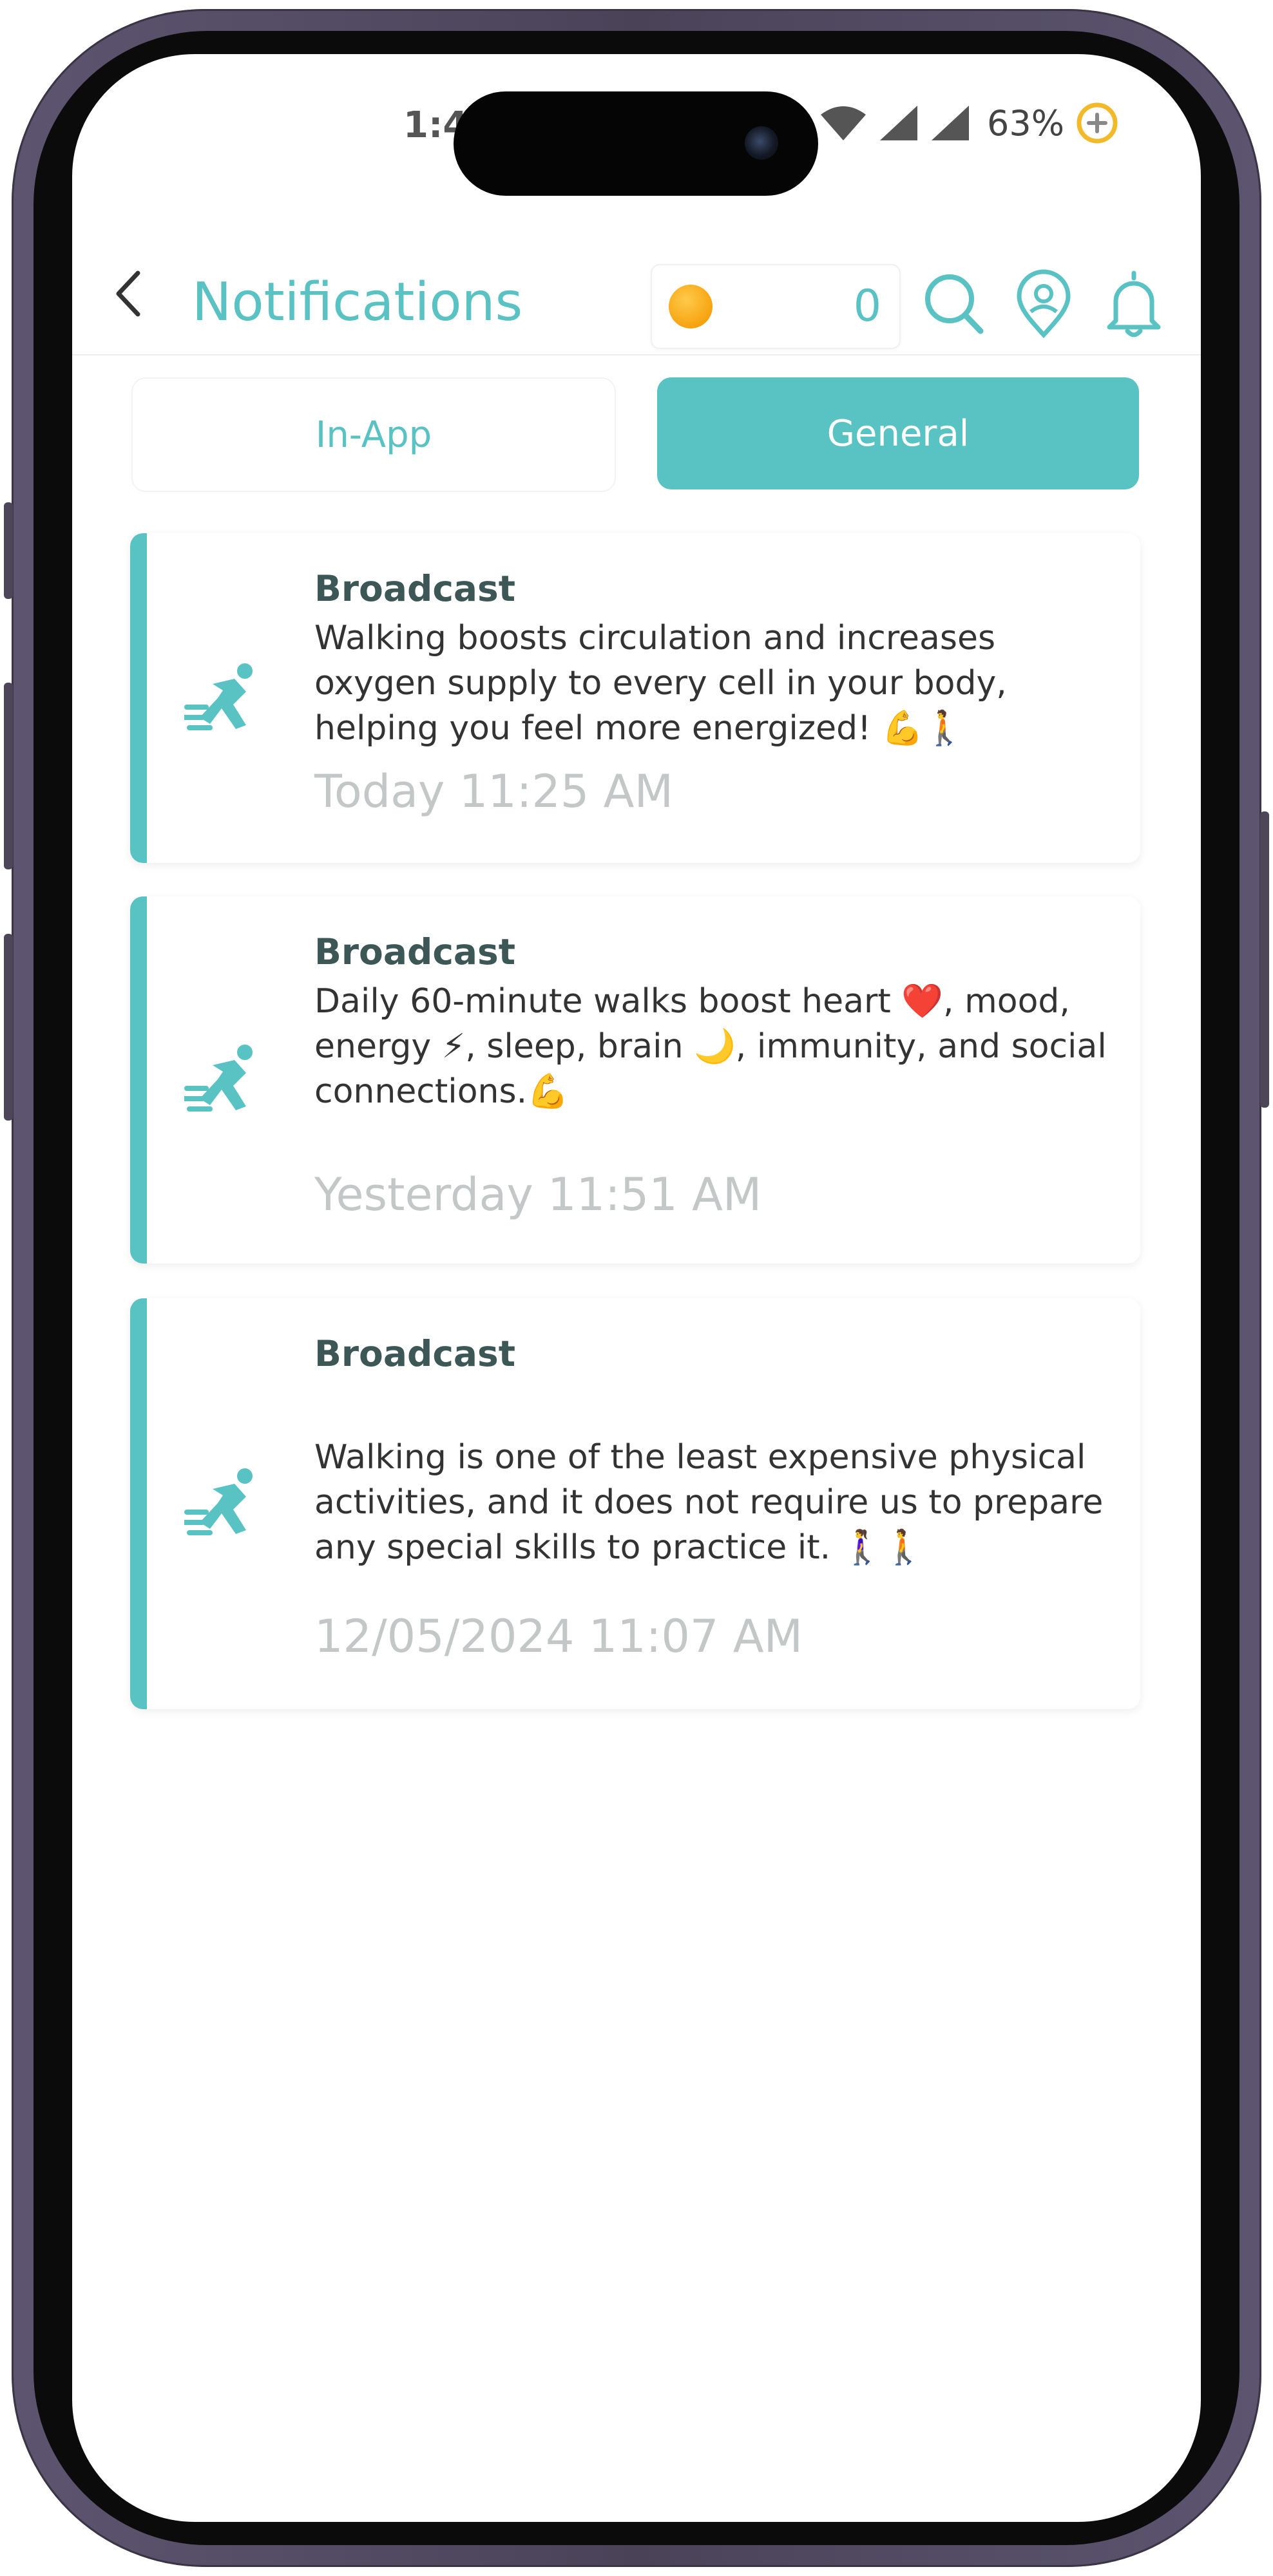  I want to click on location-pin-icon, so click(1043, 303).